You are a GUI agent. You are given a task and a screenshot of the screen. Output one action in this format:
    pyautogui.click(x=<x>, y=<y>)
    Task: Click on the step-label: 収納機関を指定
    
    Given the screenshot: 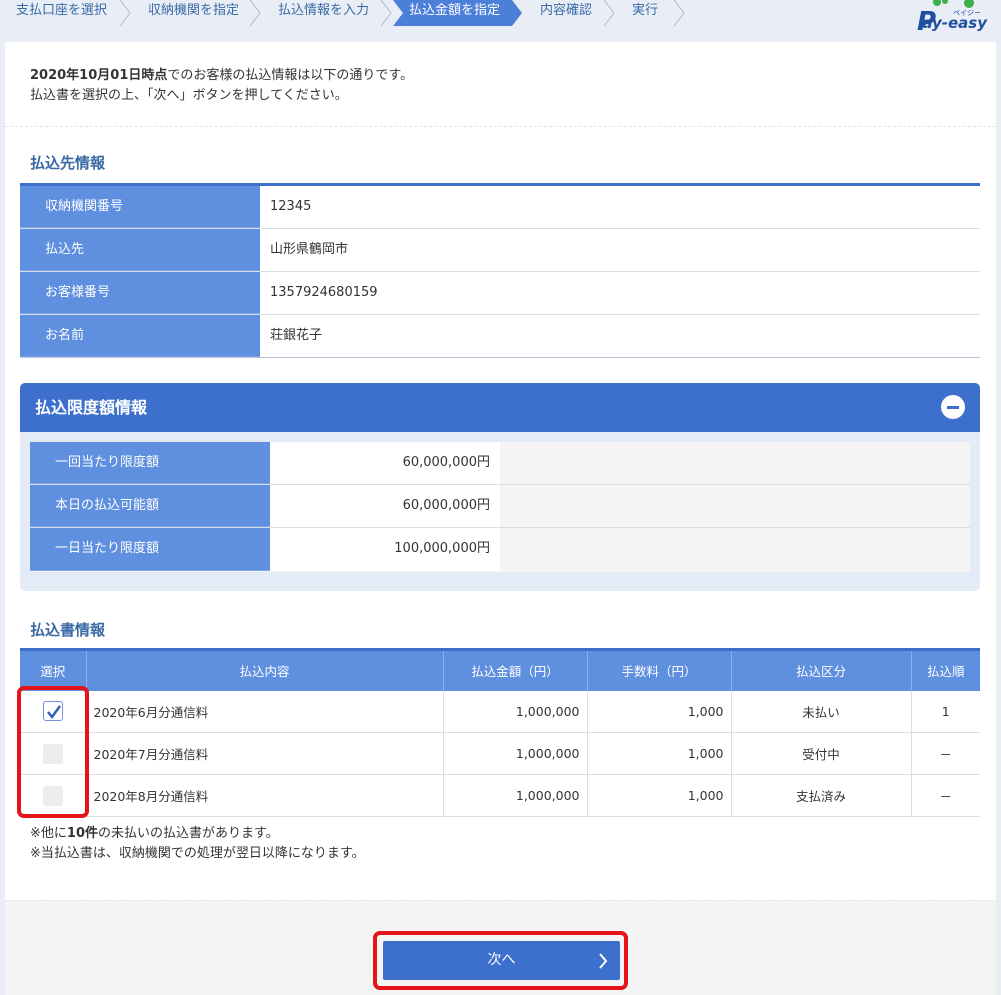 What is the action you would take?
    pyautogui.click(x=194, y=10)
    